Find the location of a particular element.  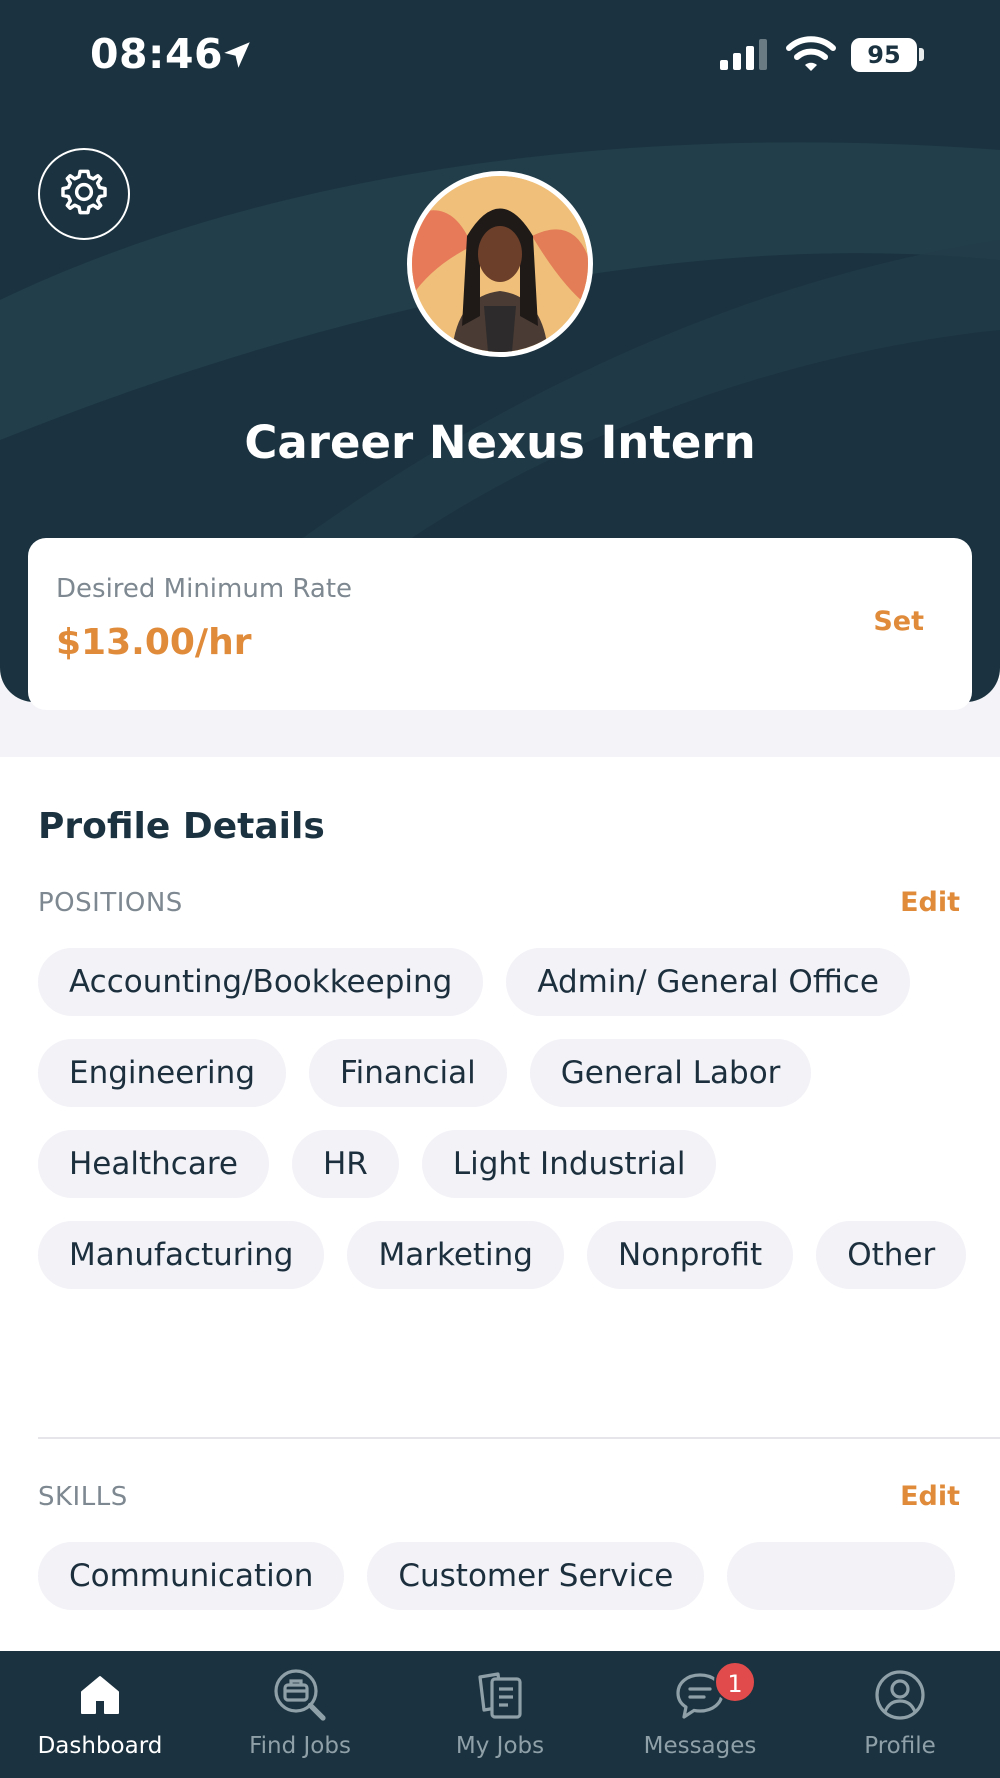

tab-label: Messages is located at coordinates (700, 1746).